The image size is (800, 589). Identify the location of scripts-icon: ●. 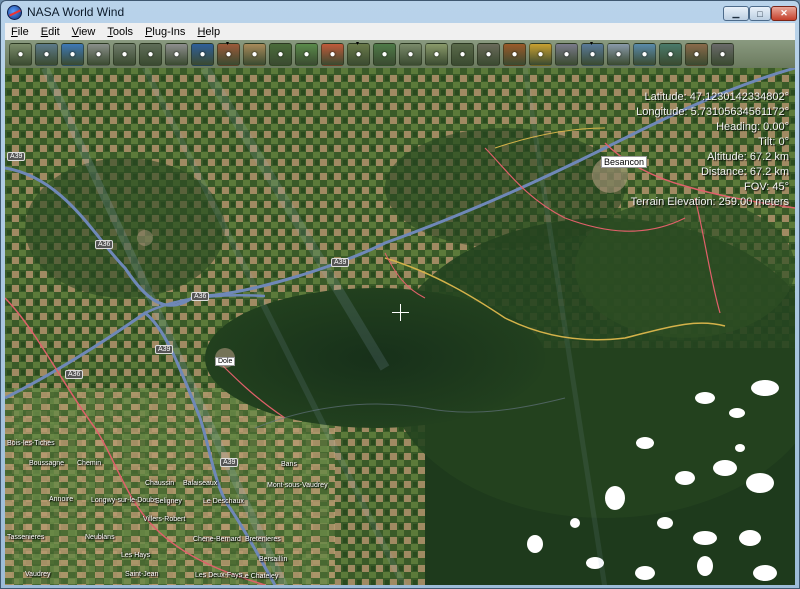
(592, 54).